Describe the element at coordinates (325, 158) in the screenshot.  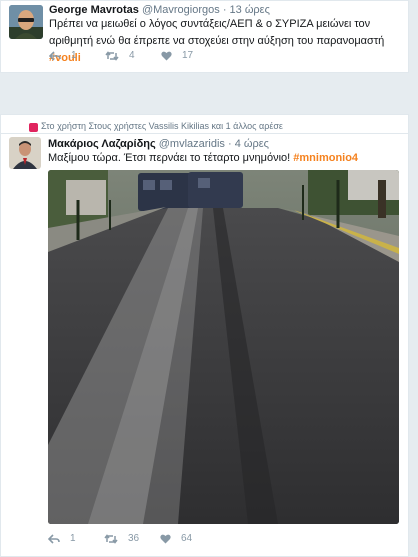
I see `hashtag-link: #mnimonio4` at that location.